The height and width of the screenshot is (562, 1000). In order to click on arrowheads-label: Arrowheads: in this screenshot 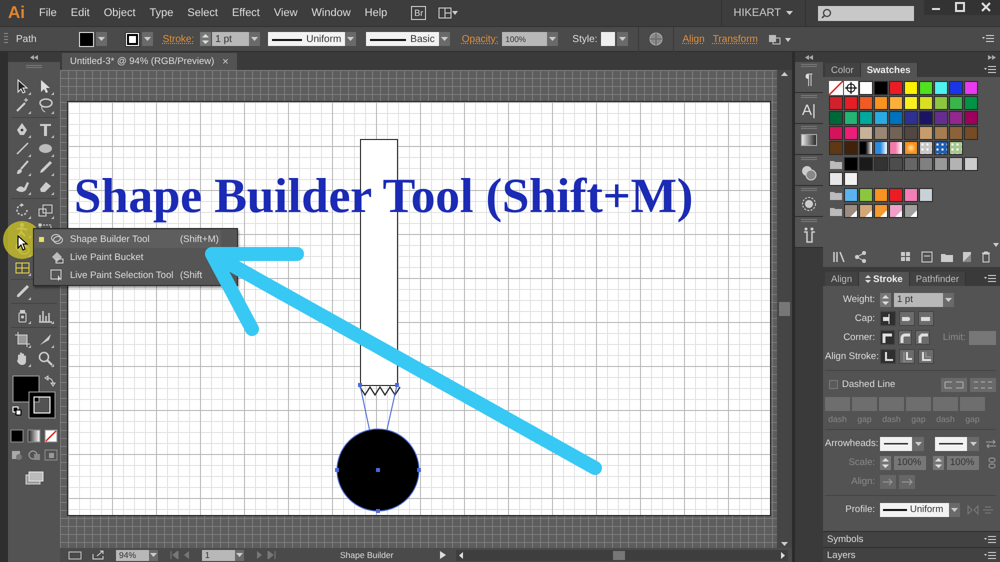, I will do `click(850, 443)`.